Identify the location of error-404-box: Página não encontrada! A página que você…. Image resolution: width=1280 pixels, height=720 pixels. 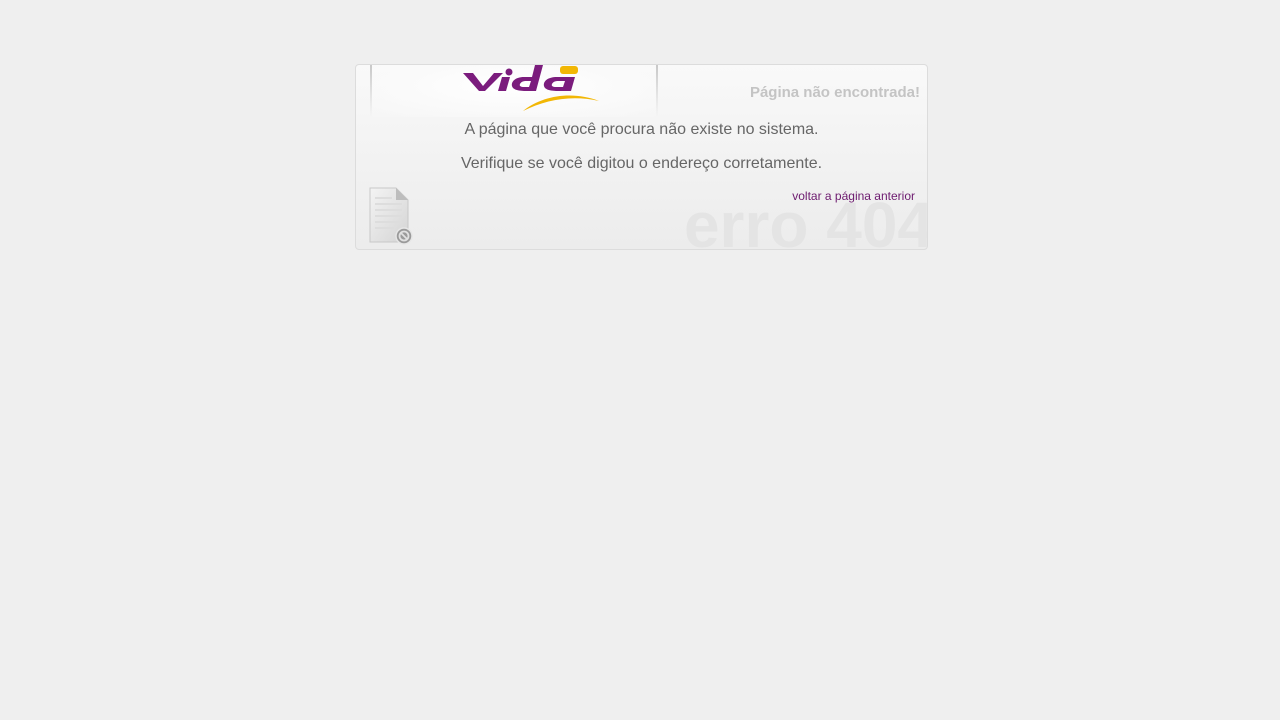
(641, 157).